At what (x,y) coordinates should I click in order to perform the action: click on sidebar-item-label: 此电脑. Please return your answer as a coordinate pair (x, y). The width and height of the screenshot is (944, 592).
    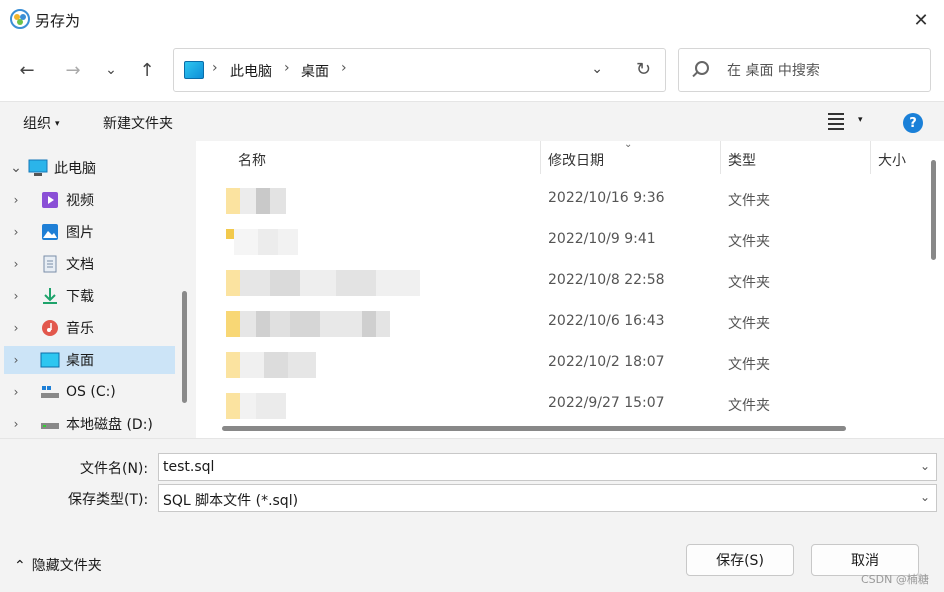
    Looking at the image, I should click on (75, 169).